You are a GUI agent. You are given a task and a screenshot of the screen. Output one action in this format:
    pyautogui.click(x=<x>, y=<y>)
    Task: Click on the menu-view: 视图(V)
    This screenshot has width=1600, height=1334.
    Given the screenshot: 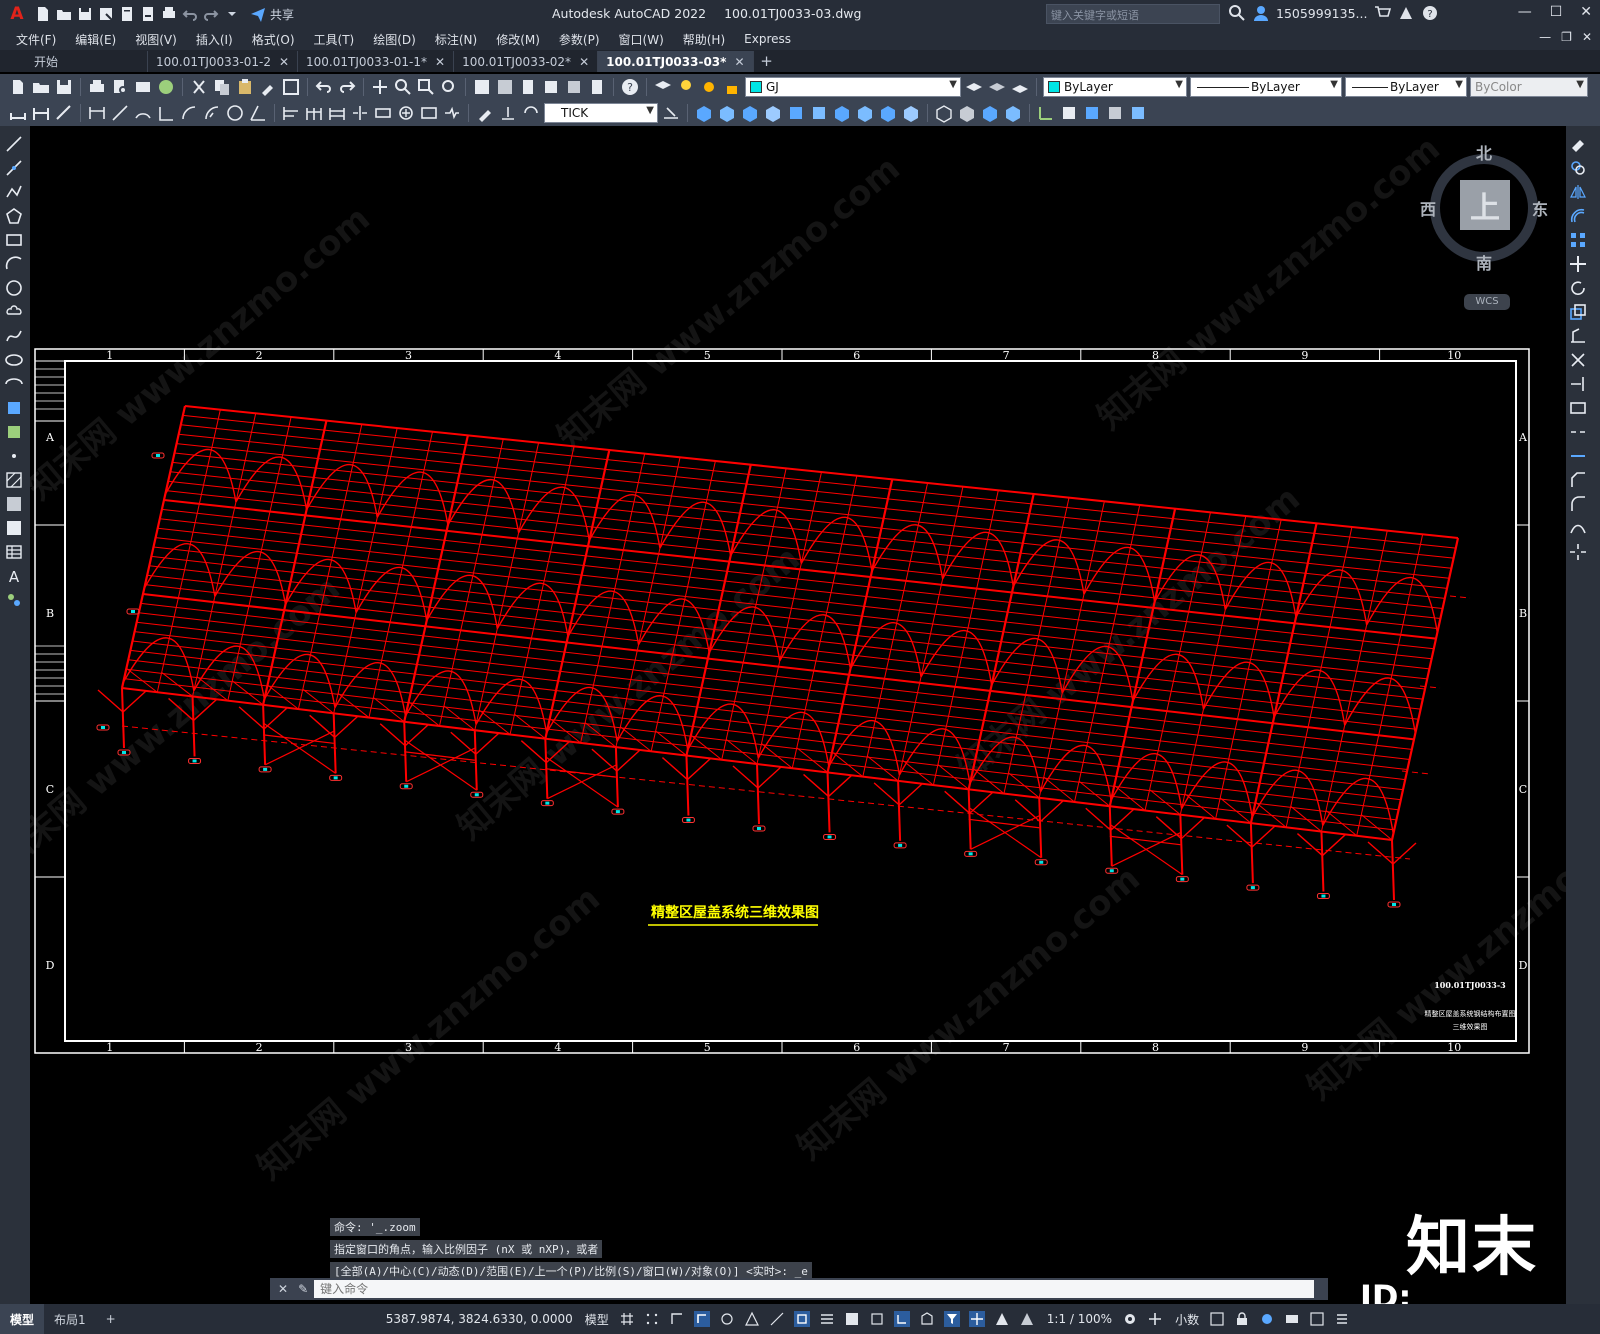 What is the action you would take?
    pyautogui.click(x=156, y=39)
    